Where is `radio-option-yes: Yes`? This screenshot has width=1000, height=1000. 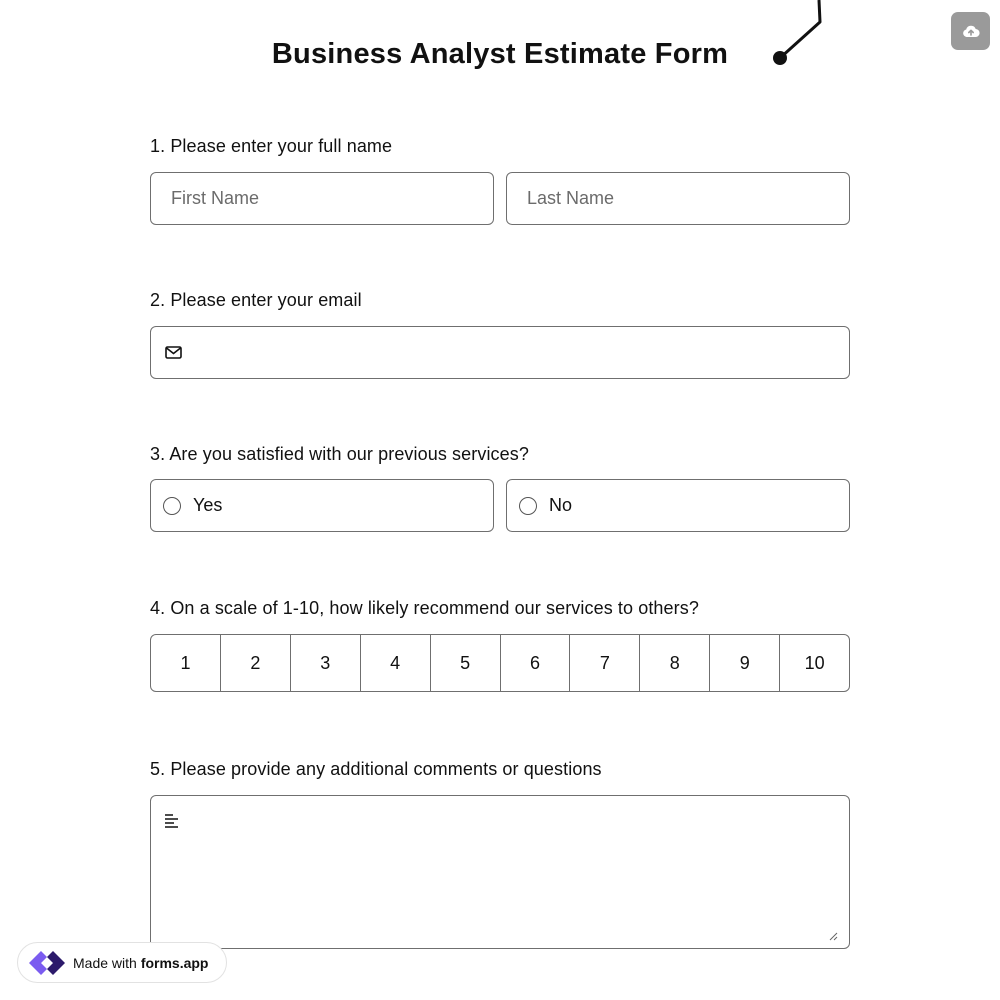
radio-option-yes: Yes is located at coordinates (322, 505).